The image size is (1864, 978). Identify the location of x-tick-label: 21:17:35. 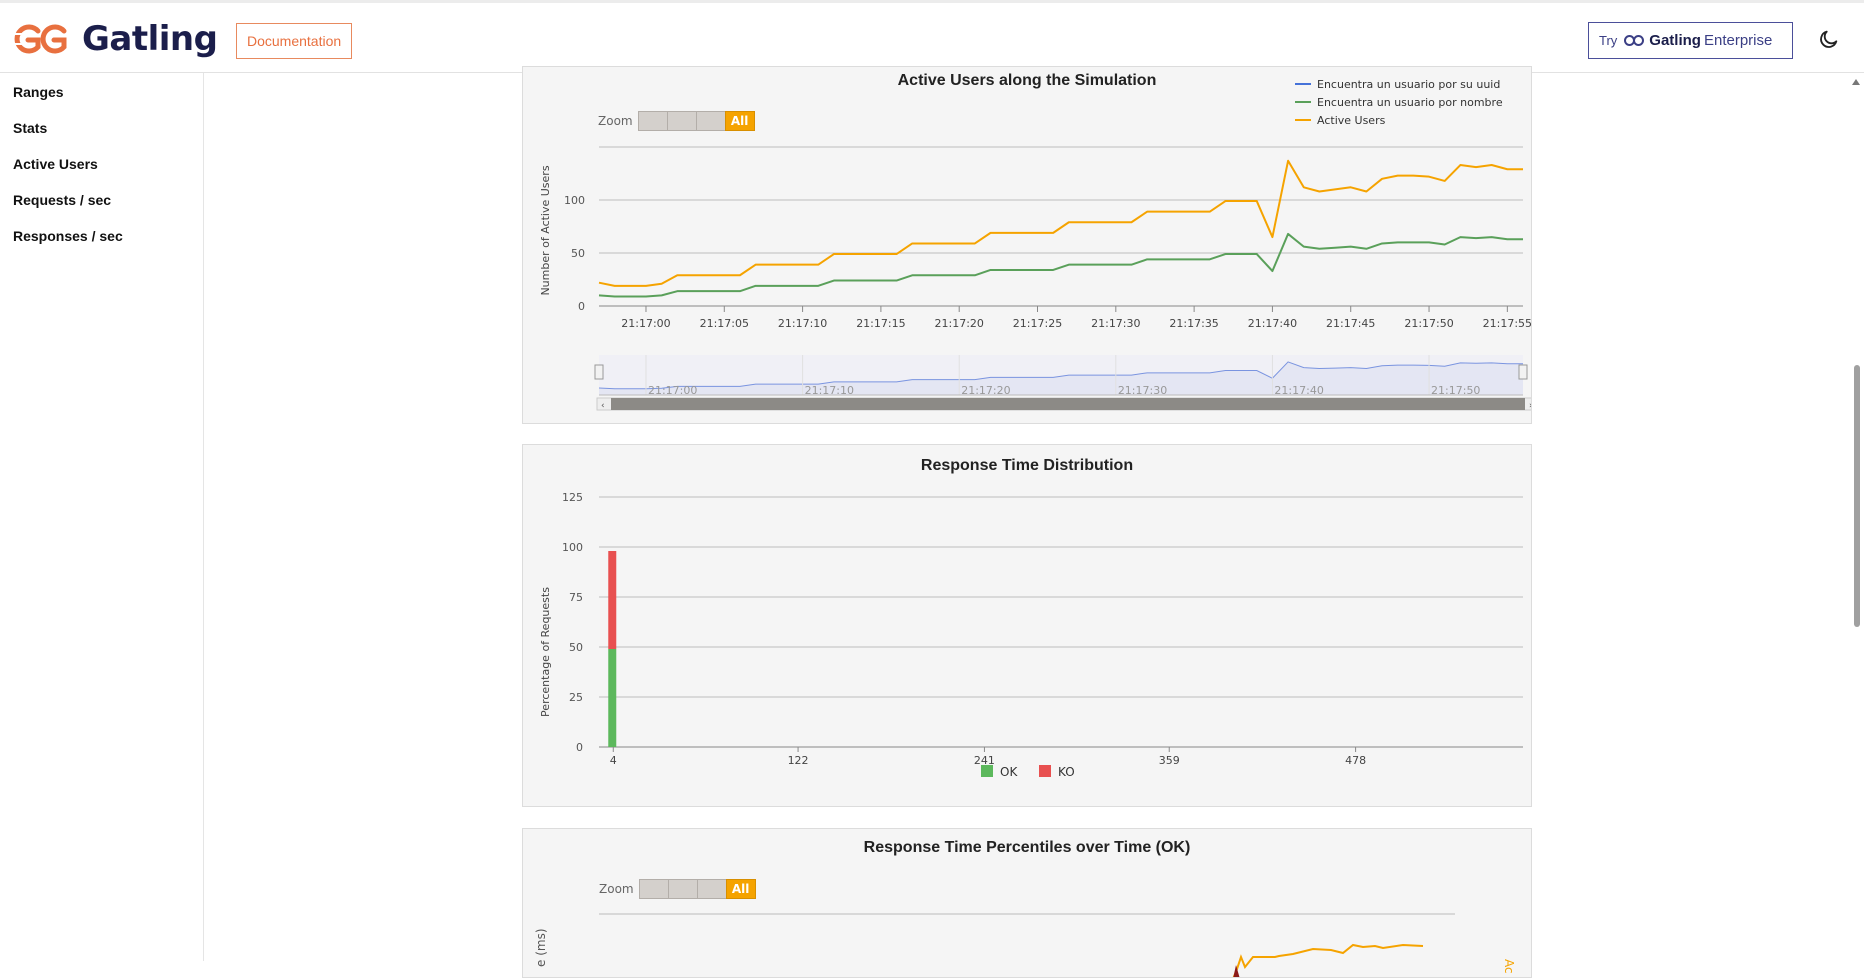
(1193, 323).